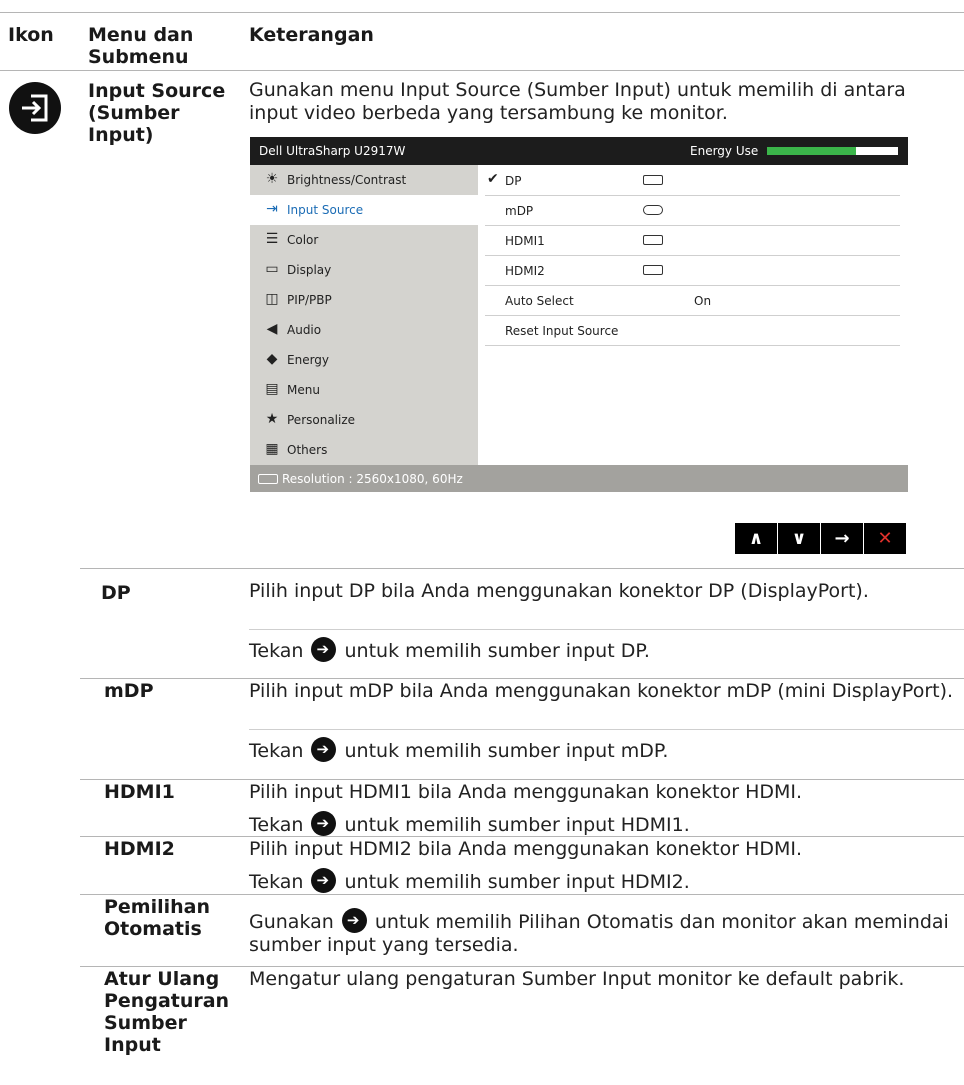 Image resolution: width=964 pixels, height=1085 pixels. What do you see at coordinates (116, 593) in the screenshot?
I see `row-name: DP` at bounding box center [116, 593].